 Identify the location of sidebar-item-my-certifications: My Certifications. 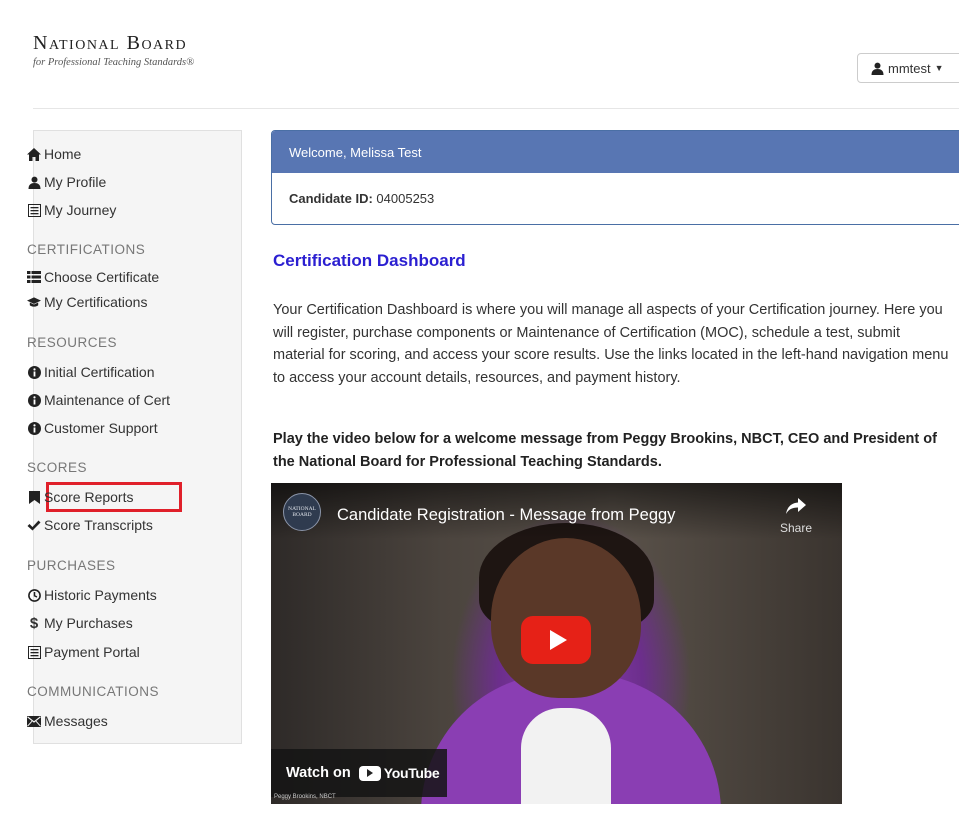
(87, 302).